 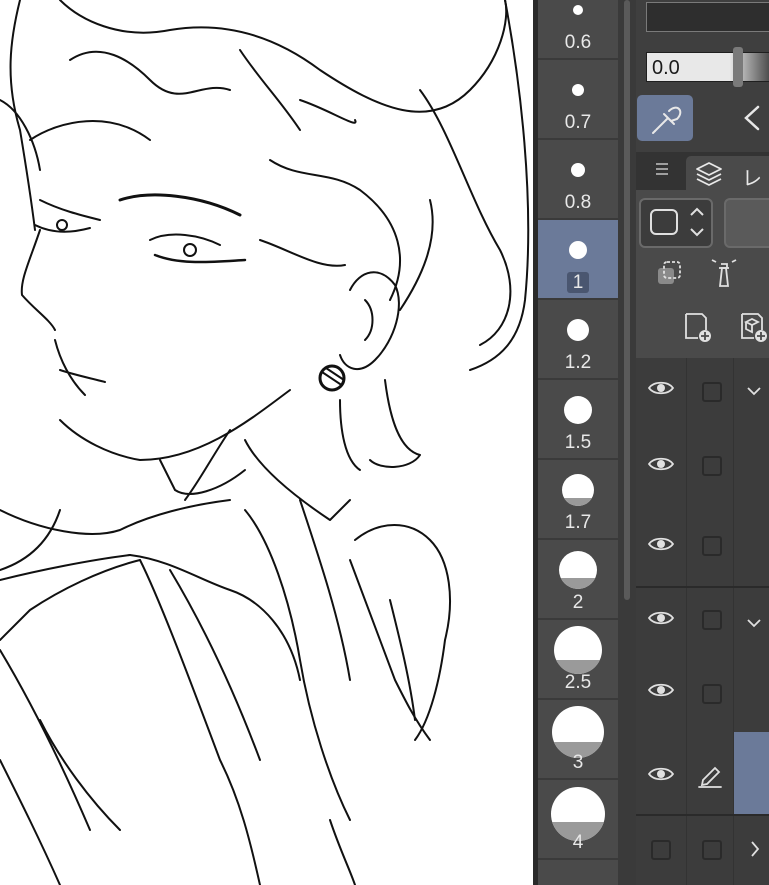 What do you see at coordinates (578, 682) in the screenshot?
I see `brush-size-label: 2.5` at bounding box center [578, 682].